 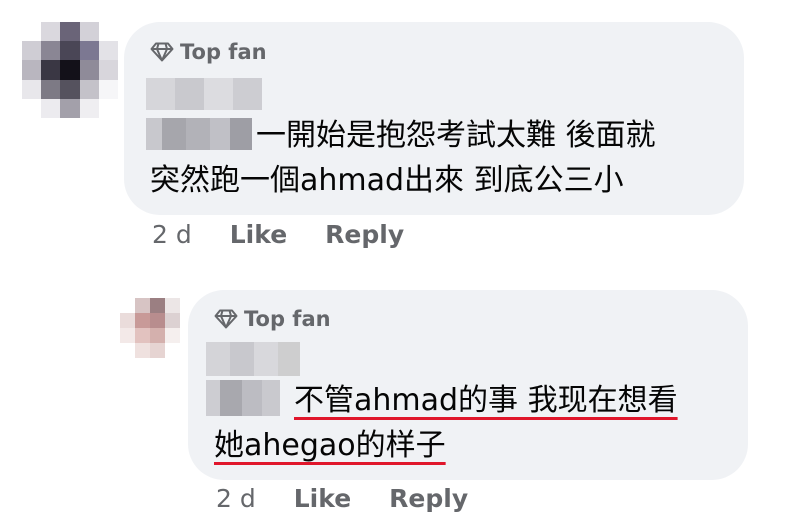 I want to click on comment-text-line: 她ahegao的样子, so click(x=330, y=445).